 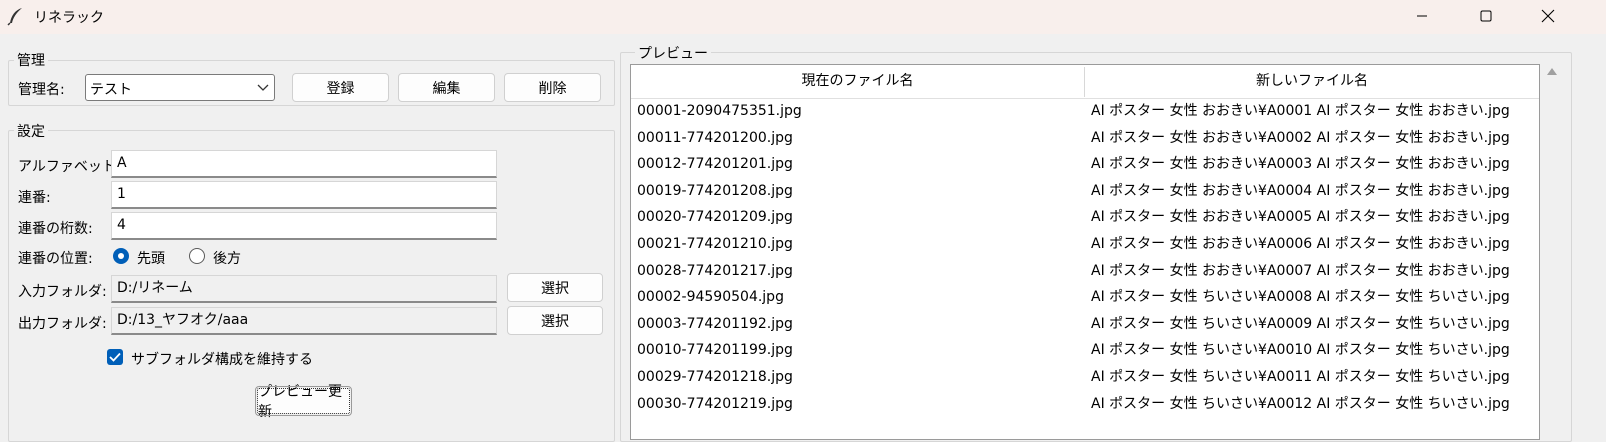 I want to click on minimize-button, so click(x=1422, y=16).